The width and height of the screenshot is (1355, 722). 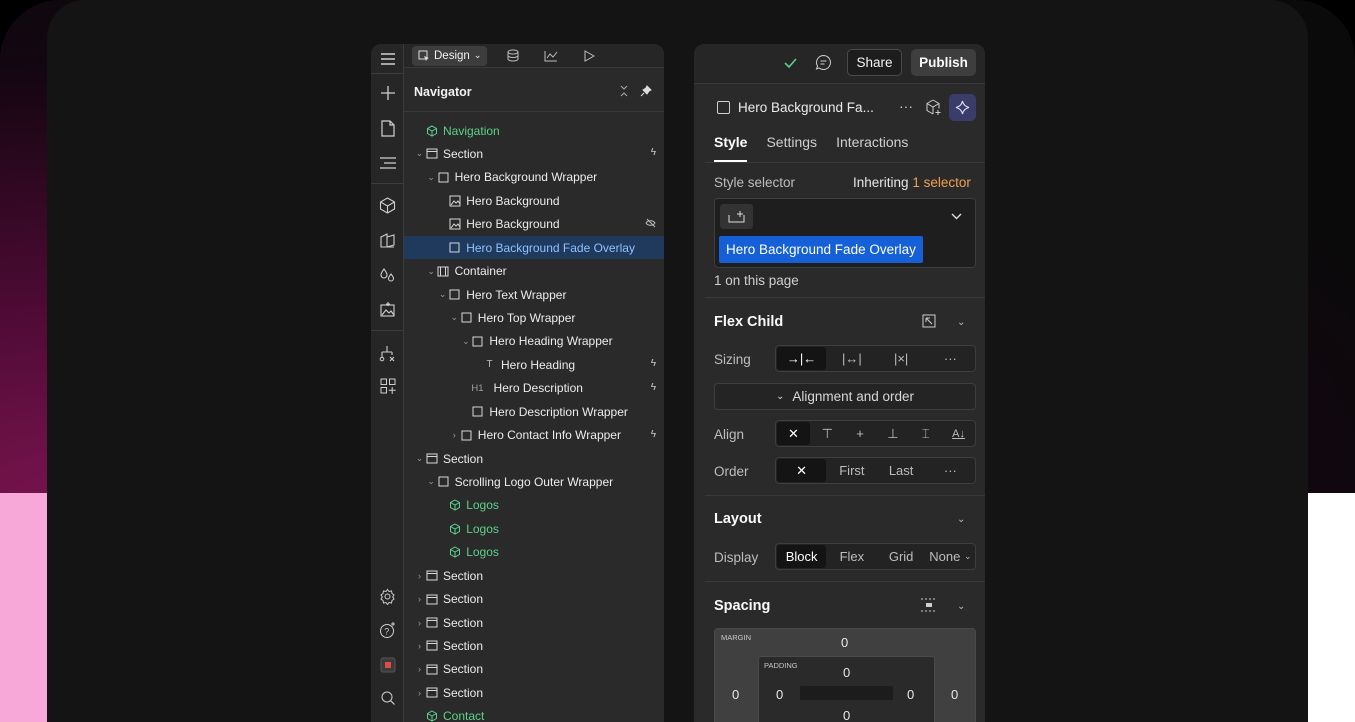 What do you see at coordinates (950, 358) in the screenshot?
I see `sizing-more: ···` at bounding box center [950, 358].